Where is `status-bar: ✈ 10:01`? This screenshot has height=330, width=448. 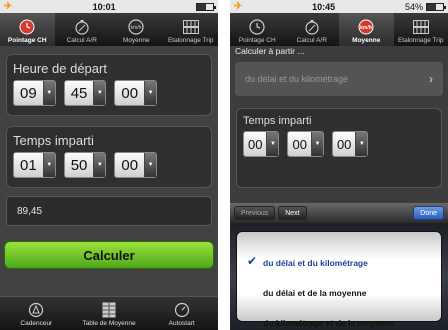 status-bar: ✈ 10:01 is located at coordinates (109, 6).